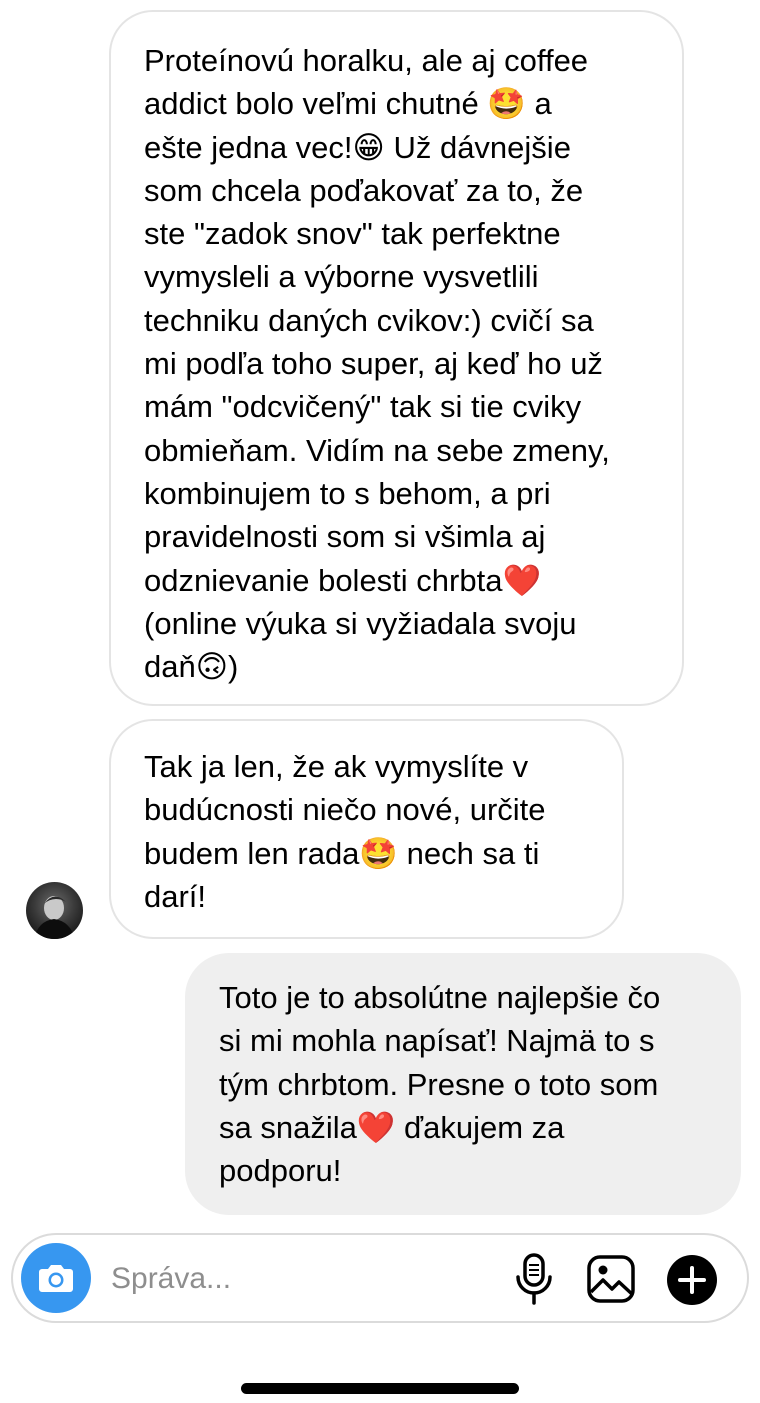 This screenshot has height=1403, width=760. Describe the element at coordinates (348, 104) in the screenshot. I see `message-line: addict bolo veľmi chutné 🤩 a` at that location.